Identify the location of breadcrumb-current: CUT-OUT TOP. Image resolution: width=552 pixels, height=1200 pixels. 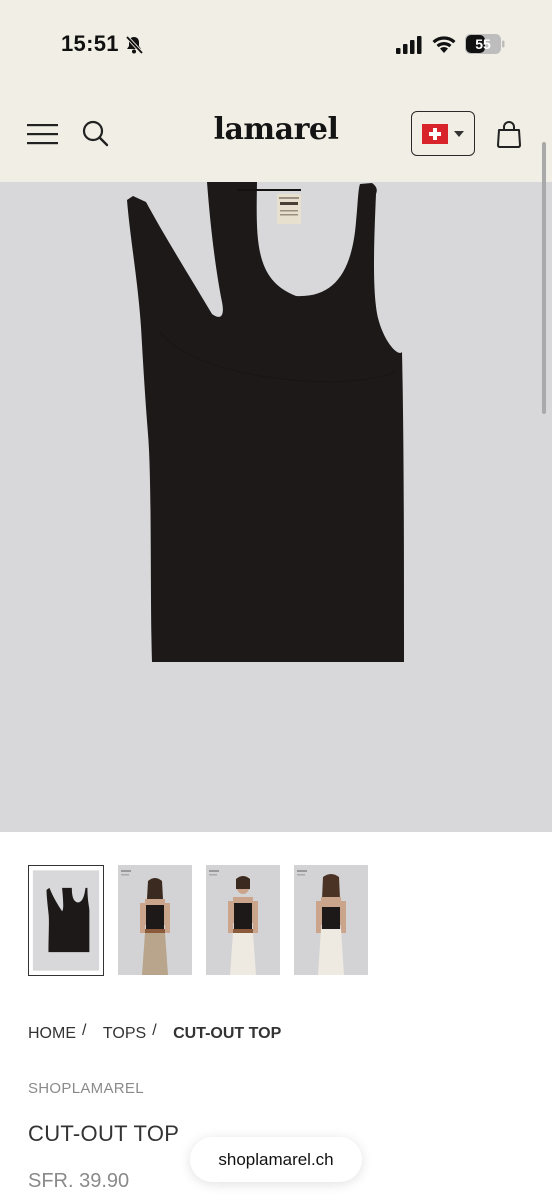
(227, 1033).